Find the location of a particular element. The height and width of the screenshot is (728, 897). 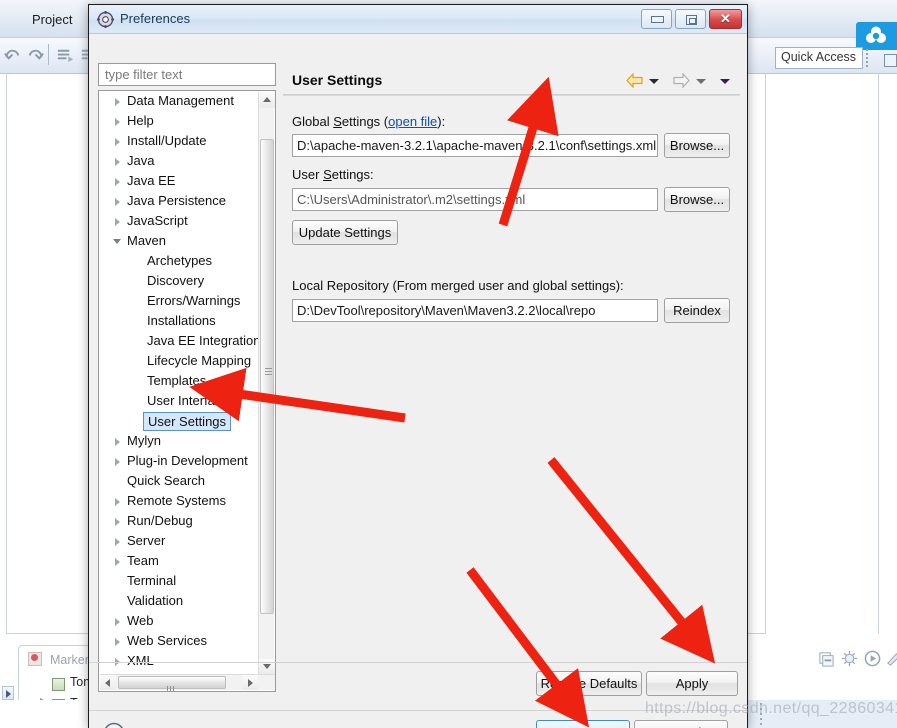

scroll-right-icon is located at coordinates (250, 682).